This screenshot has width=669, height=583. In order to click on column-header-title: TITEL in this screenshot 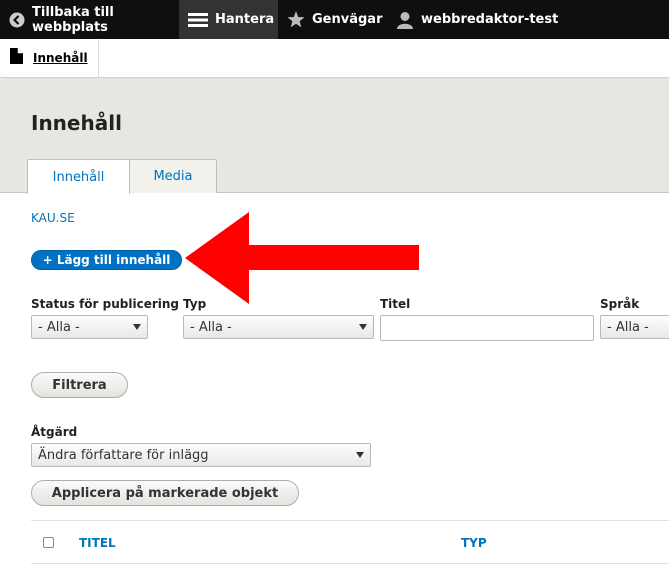, I will do `click(97, 543)`.